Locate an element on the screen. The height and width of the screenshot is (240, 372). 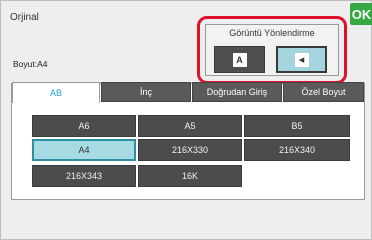
landscape-orientation-button: ◂ is located at coordinates (301, 59).